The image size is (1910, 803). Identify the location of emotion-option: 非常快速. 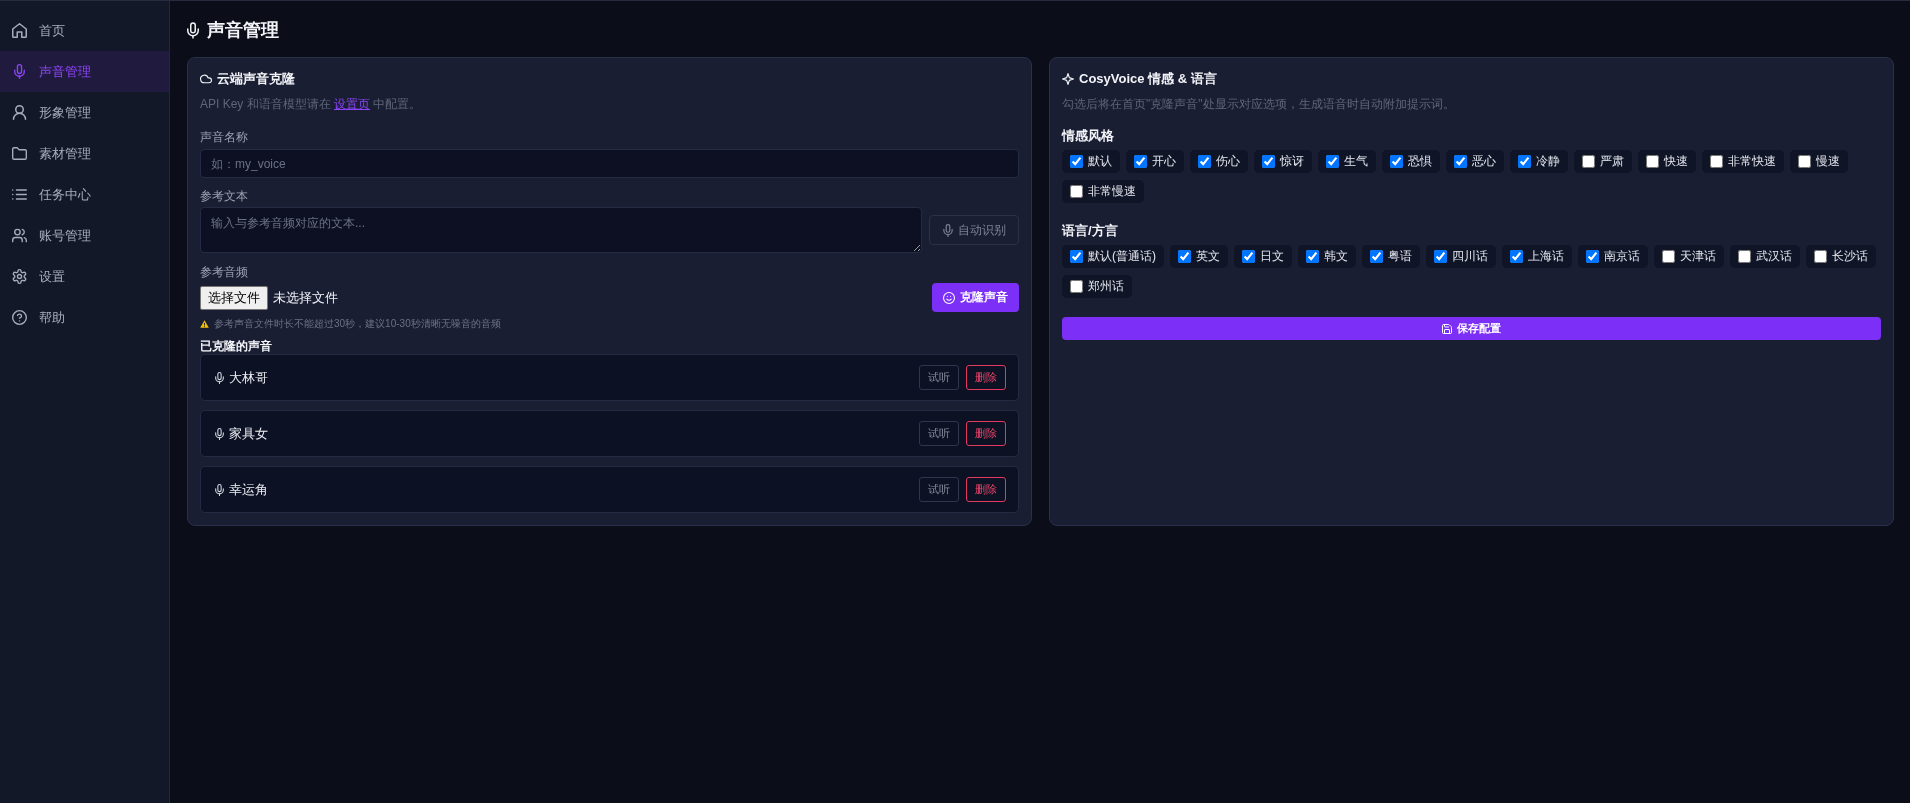
(1743, 161).